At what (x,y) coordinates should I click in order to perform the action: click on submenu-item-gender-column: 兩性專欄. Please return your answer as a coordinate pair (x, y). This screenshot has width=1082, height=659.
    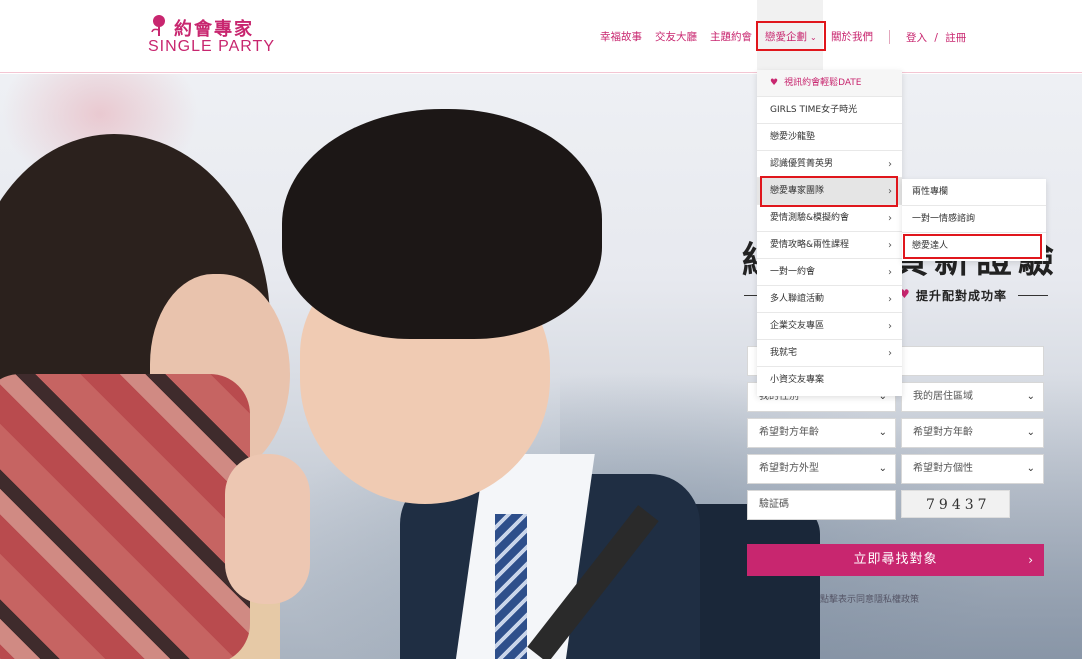
    Looking at the image, I should click on (974, 192).